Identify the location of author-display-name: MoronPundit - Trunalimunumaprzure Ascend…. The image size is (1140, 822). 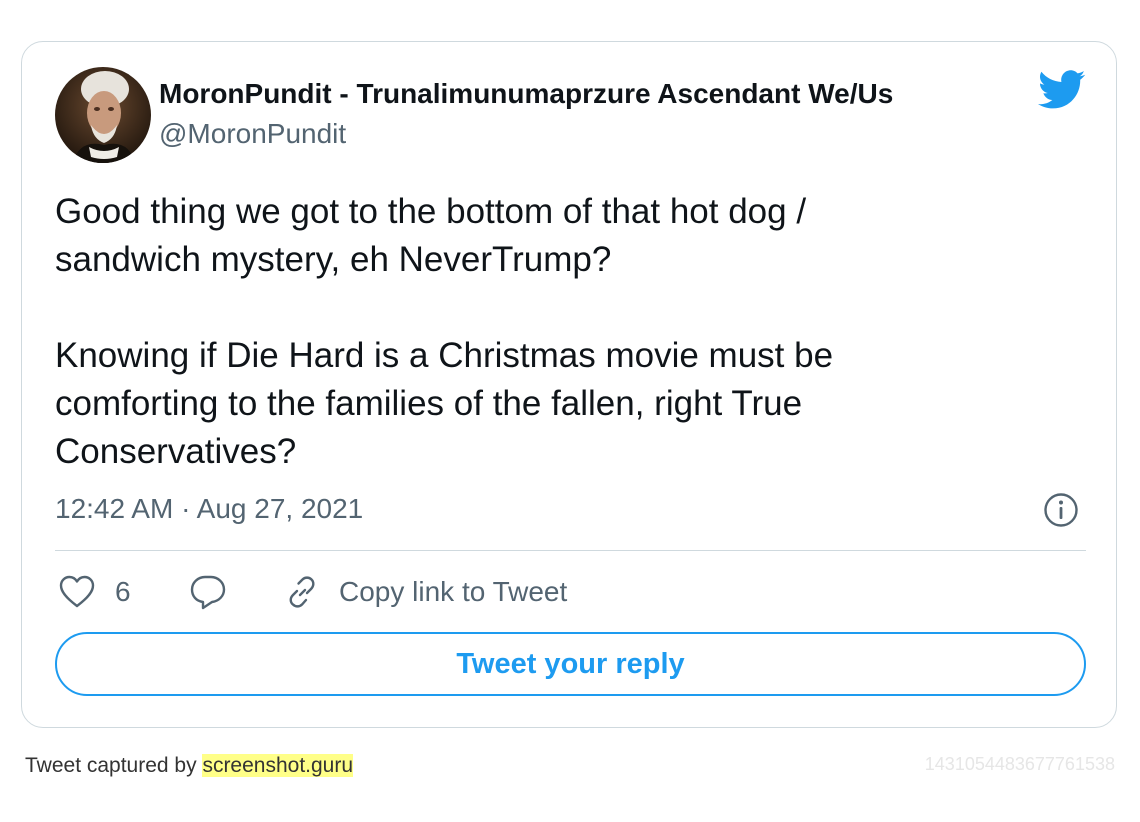
(526, 94).